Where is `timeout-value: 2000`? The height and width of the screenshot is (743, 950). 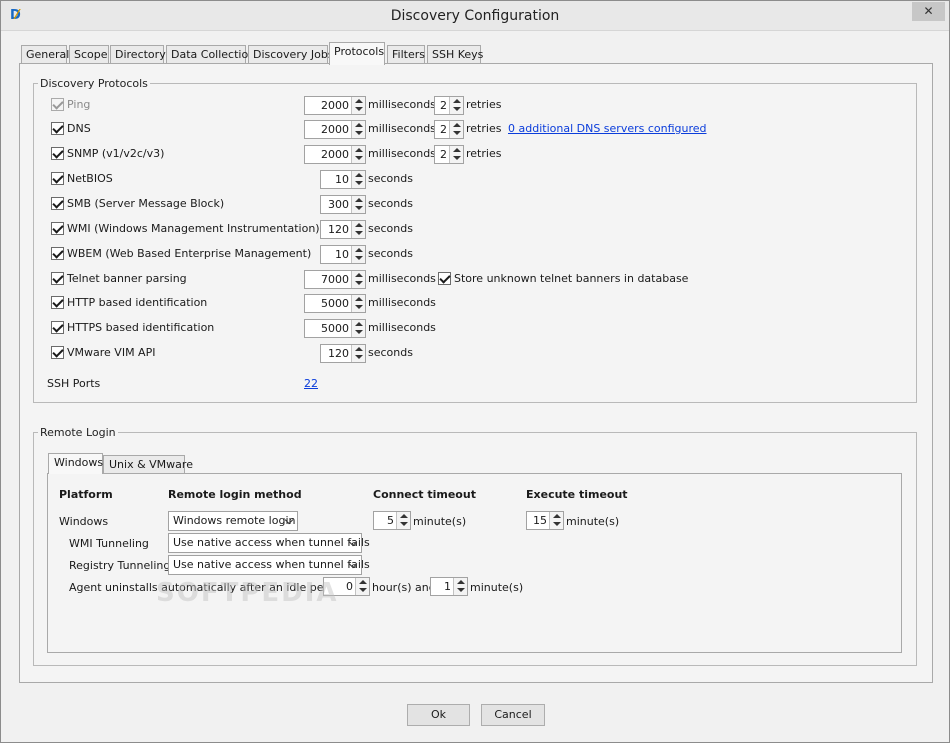 timeout-value: 2000 is located at coordinates (335, 129).